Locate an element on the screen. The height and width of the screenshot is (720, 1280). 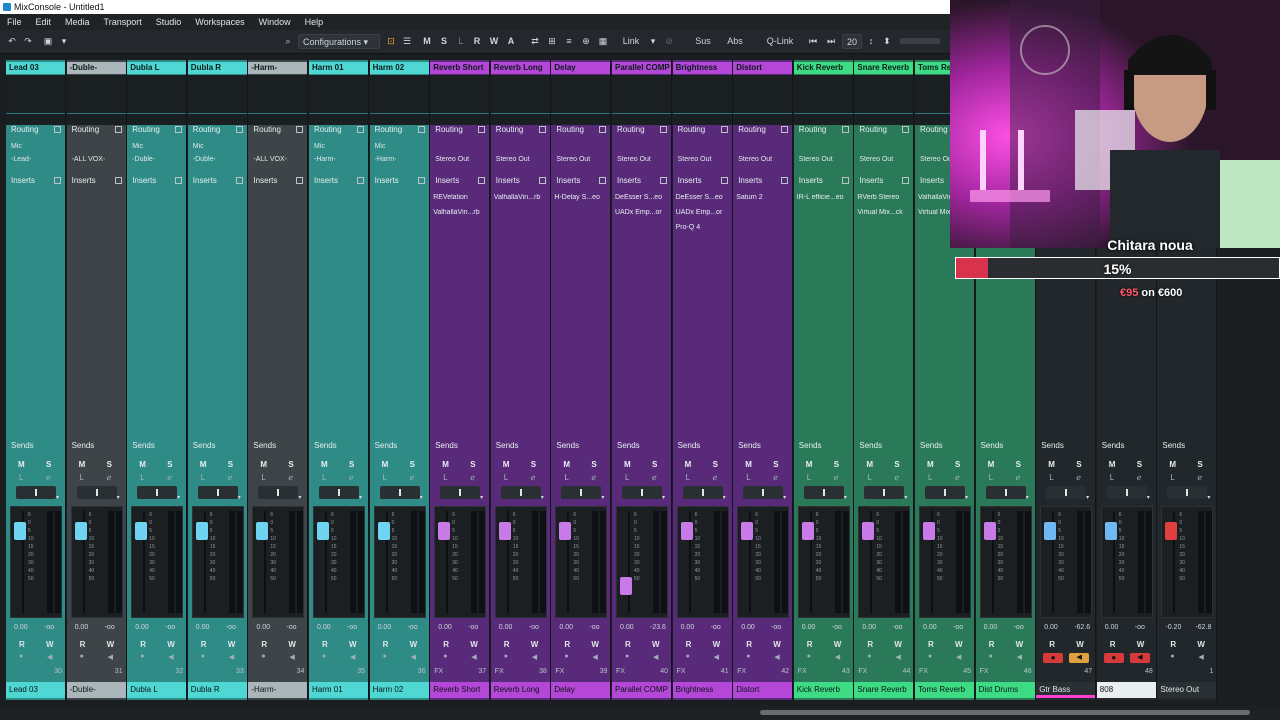
search-icon: ⌕ is located at coordinates (288, 41).